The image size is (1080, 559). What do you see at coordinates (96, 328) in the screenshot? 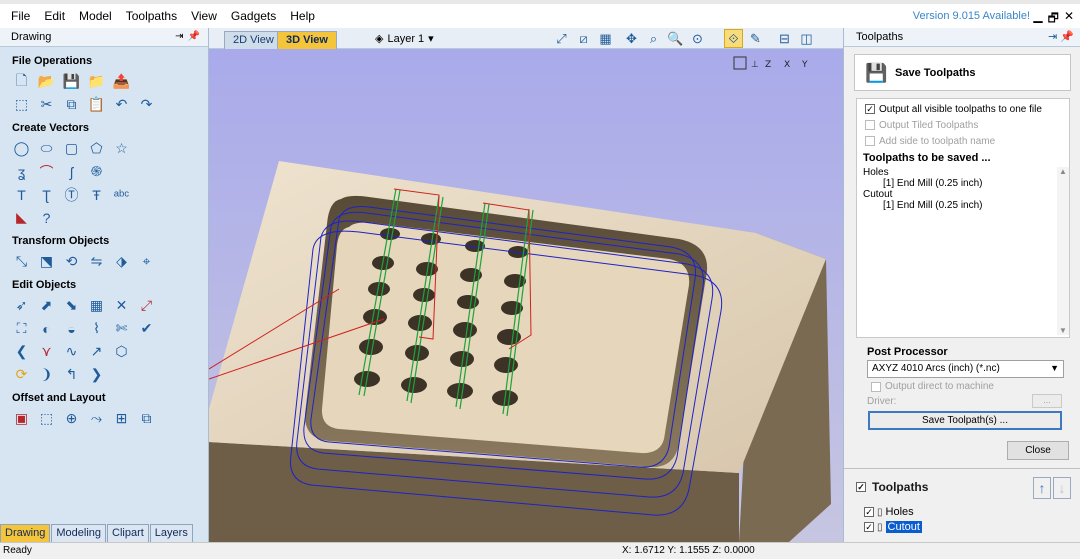
I see `join-icon: ⌇` at bounding box center [96, 328].